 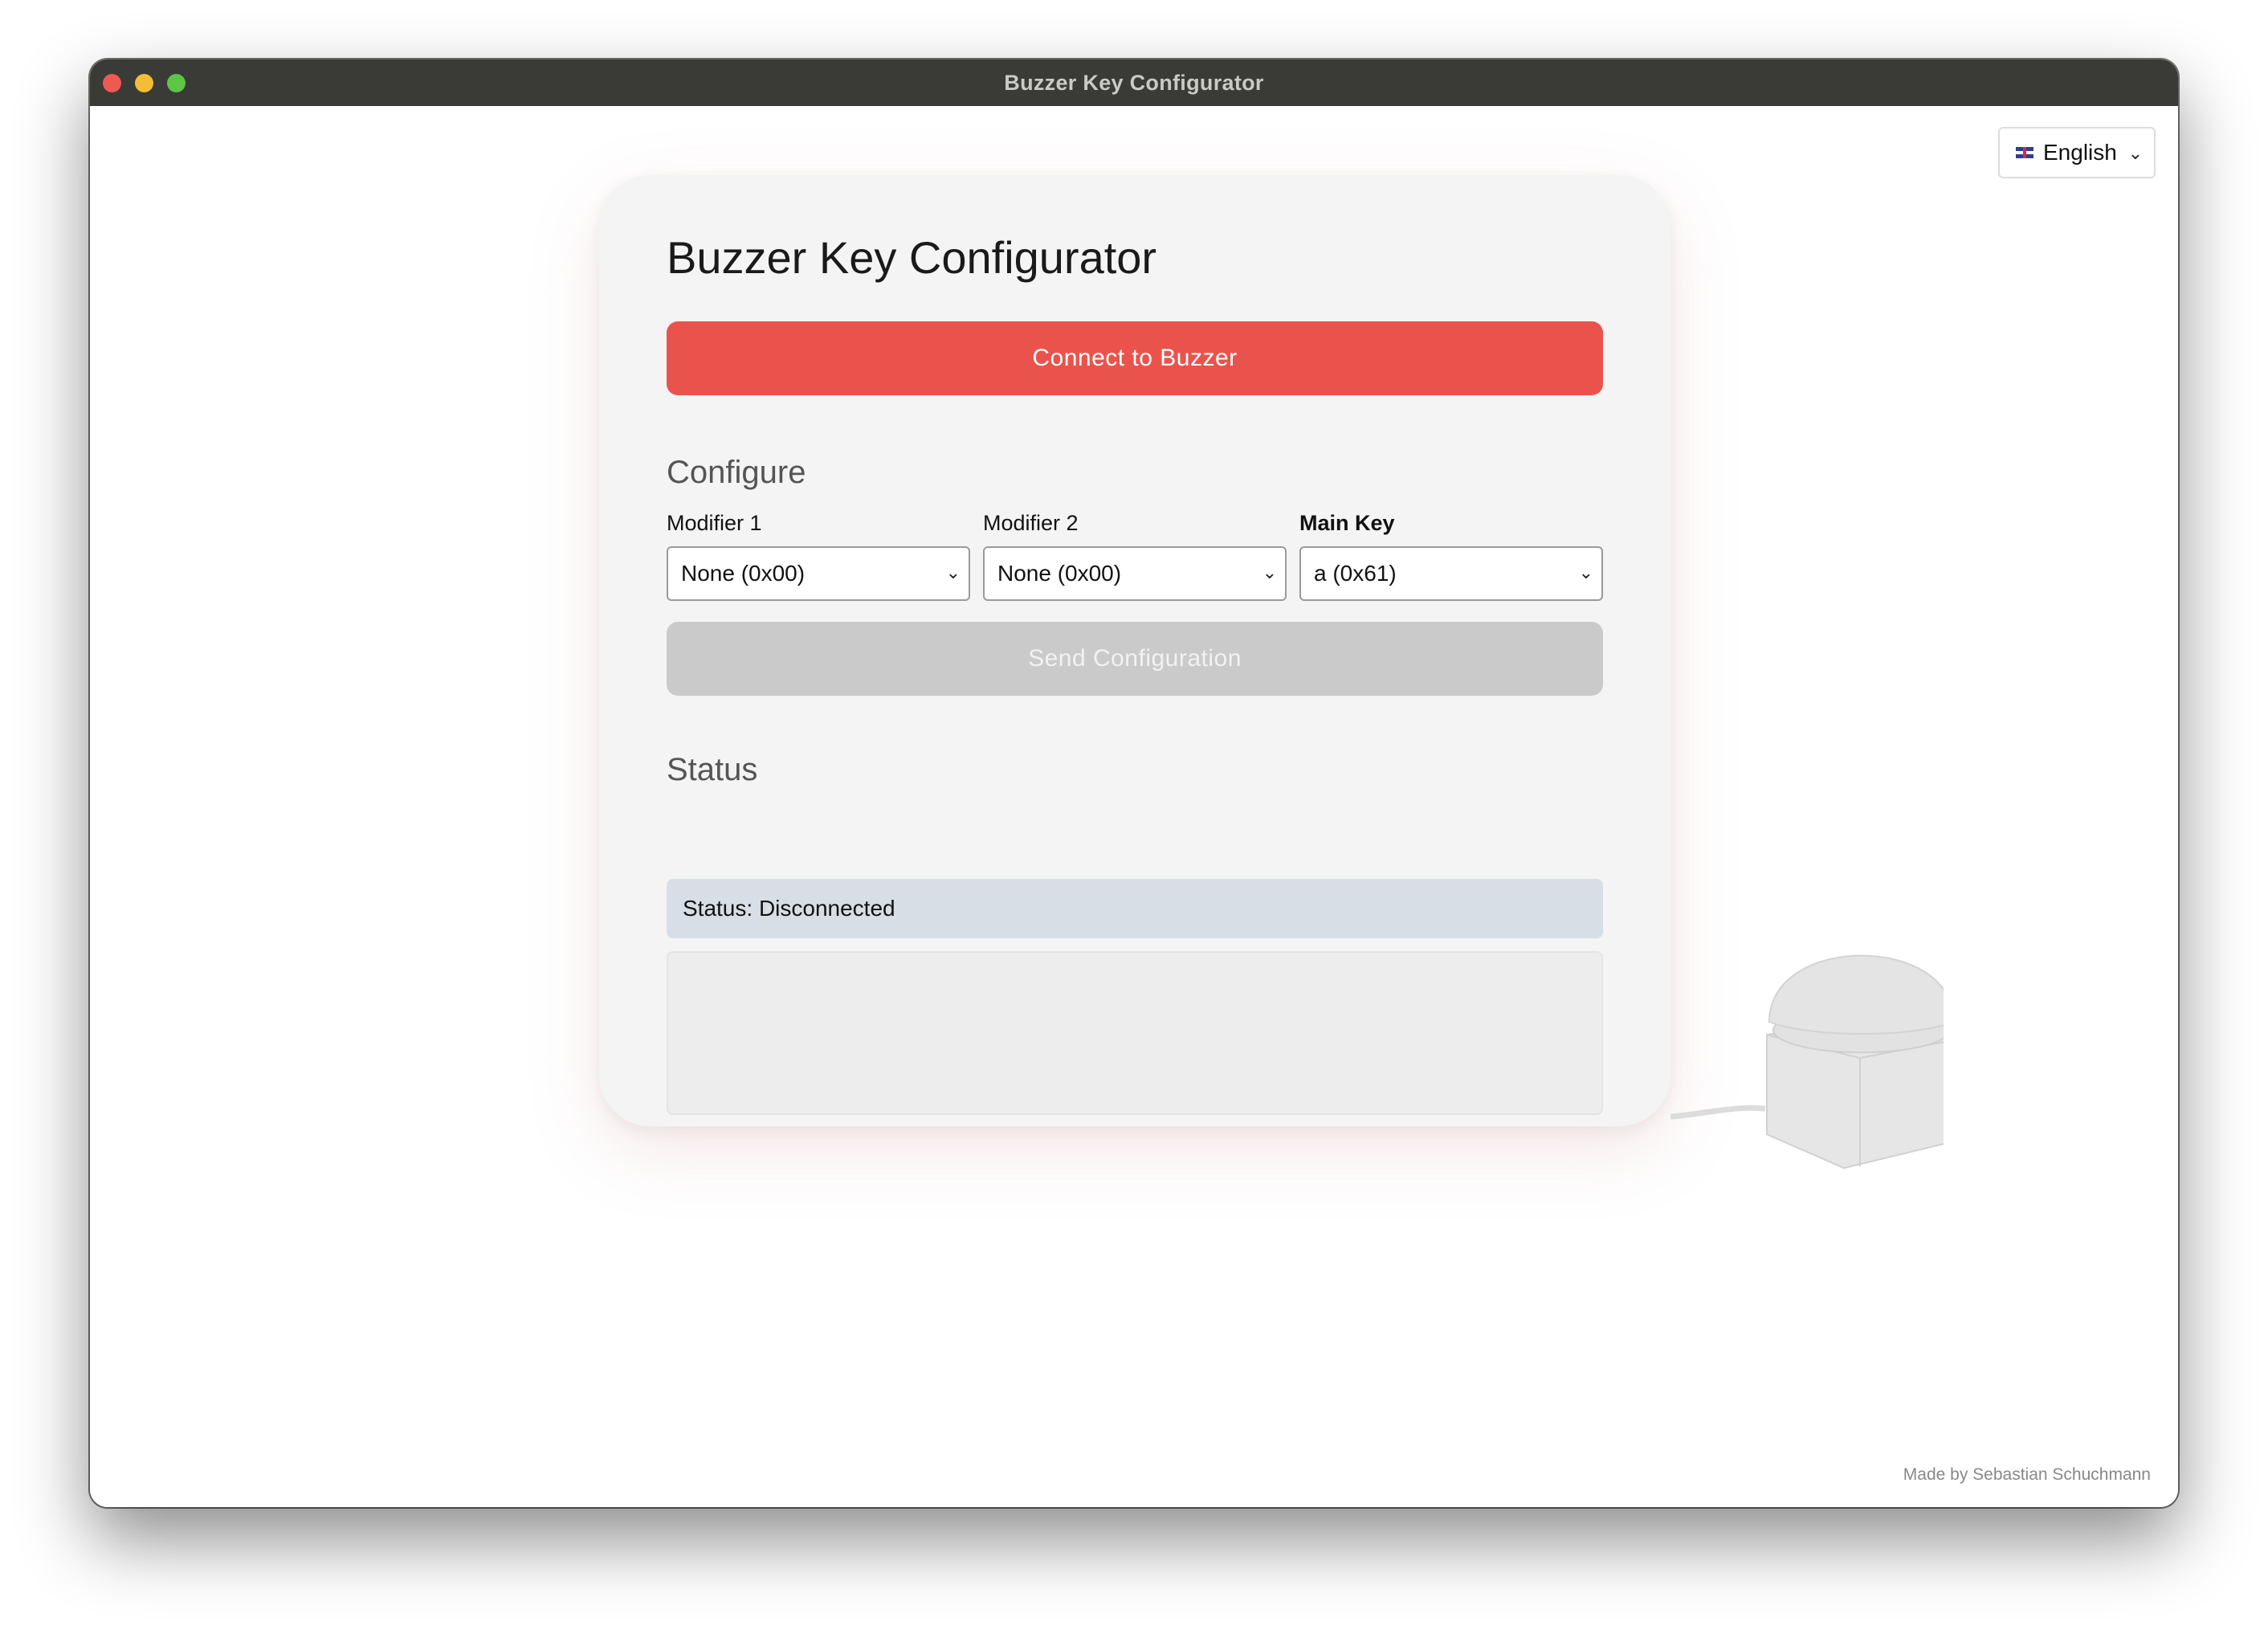 What do you see at coordinates (1135, 573) in the screenshot?
I see `modifier2-select: None (0x00) ⌄` at bounding box center [1135, 573].